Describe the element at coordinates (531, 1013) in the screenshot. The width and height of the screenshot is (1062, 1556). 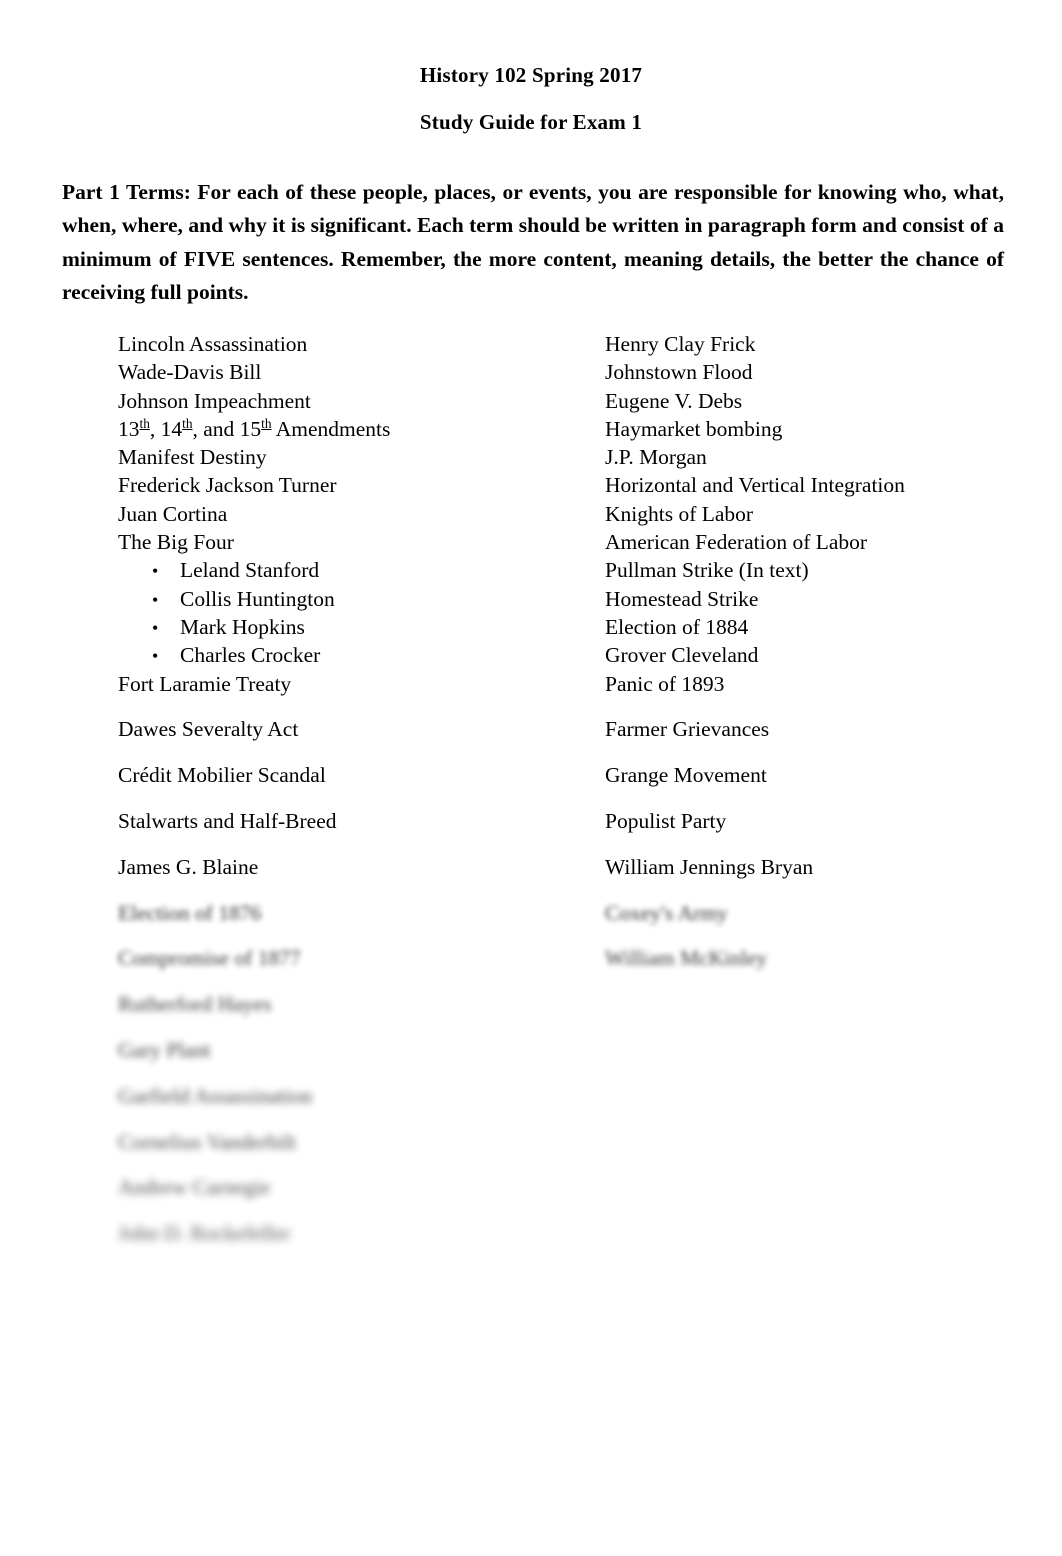
I see `term-row: Rutherford Hayes` at that location.